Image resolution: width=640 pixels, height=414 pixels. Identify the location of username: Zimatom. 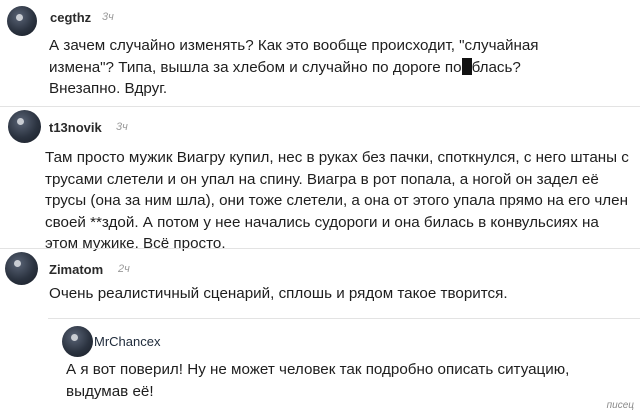
(76, 269).